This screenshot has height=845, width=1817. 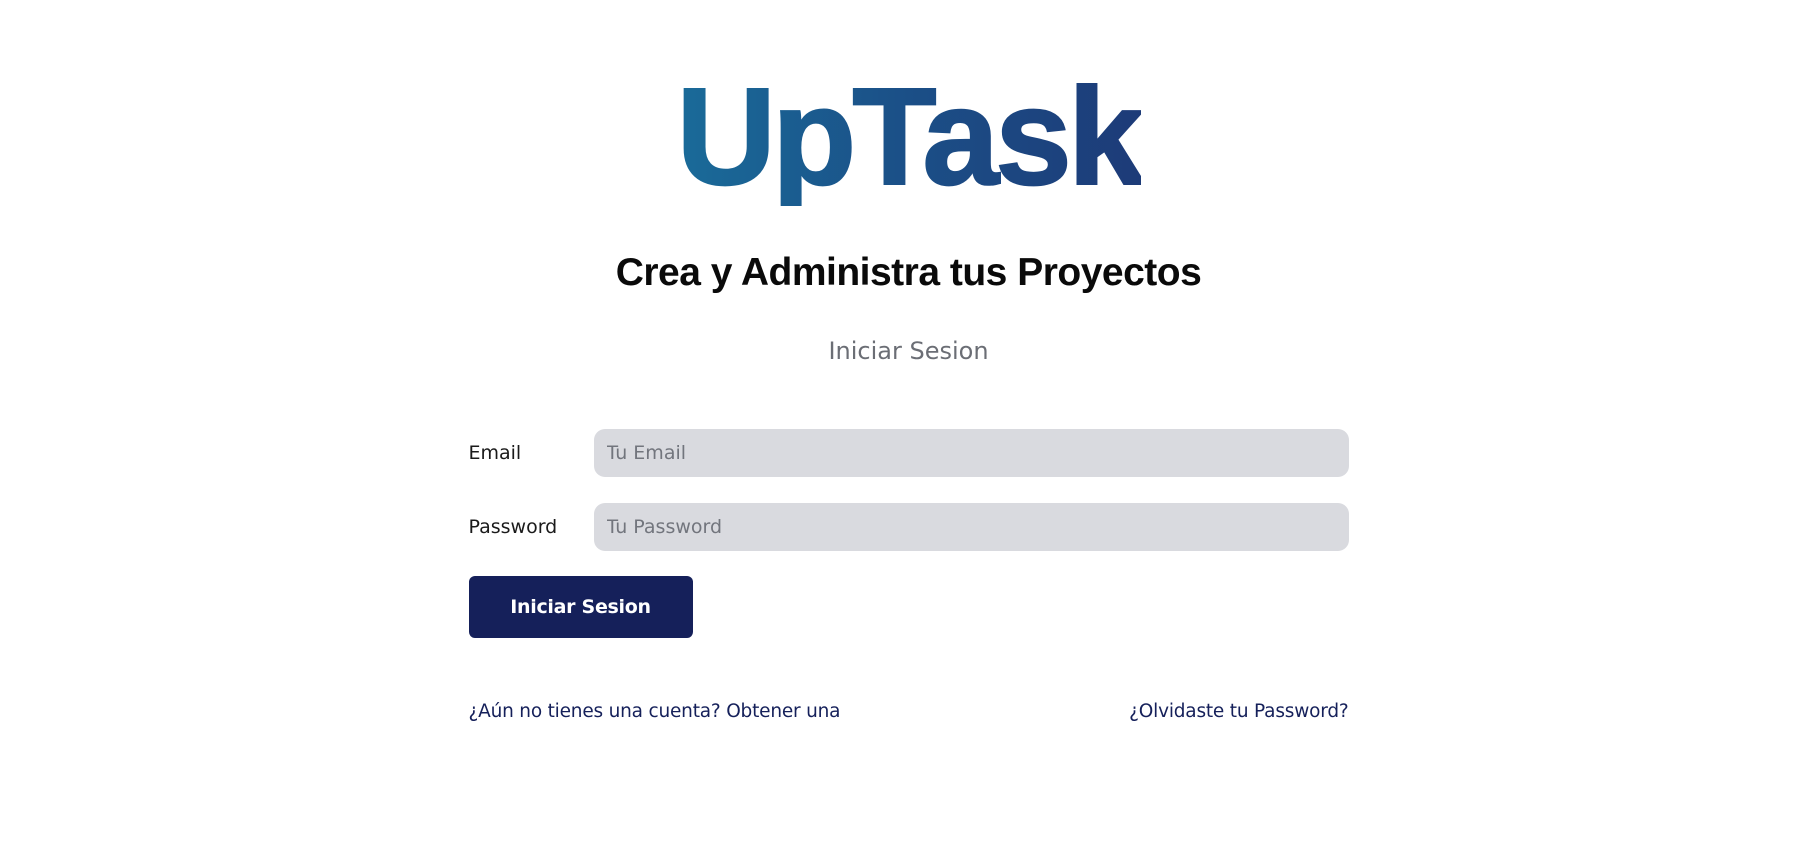 What do you see at coordinates (655, 711) in the screenshot?
I see `register-link: ¿Aún no tienes una cuenta? Obtener una` at bounding box center [655, 711].